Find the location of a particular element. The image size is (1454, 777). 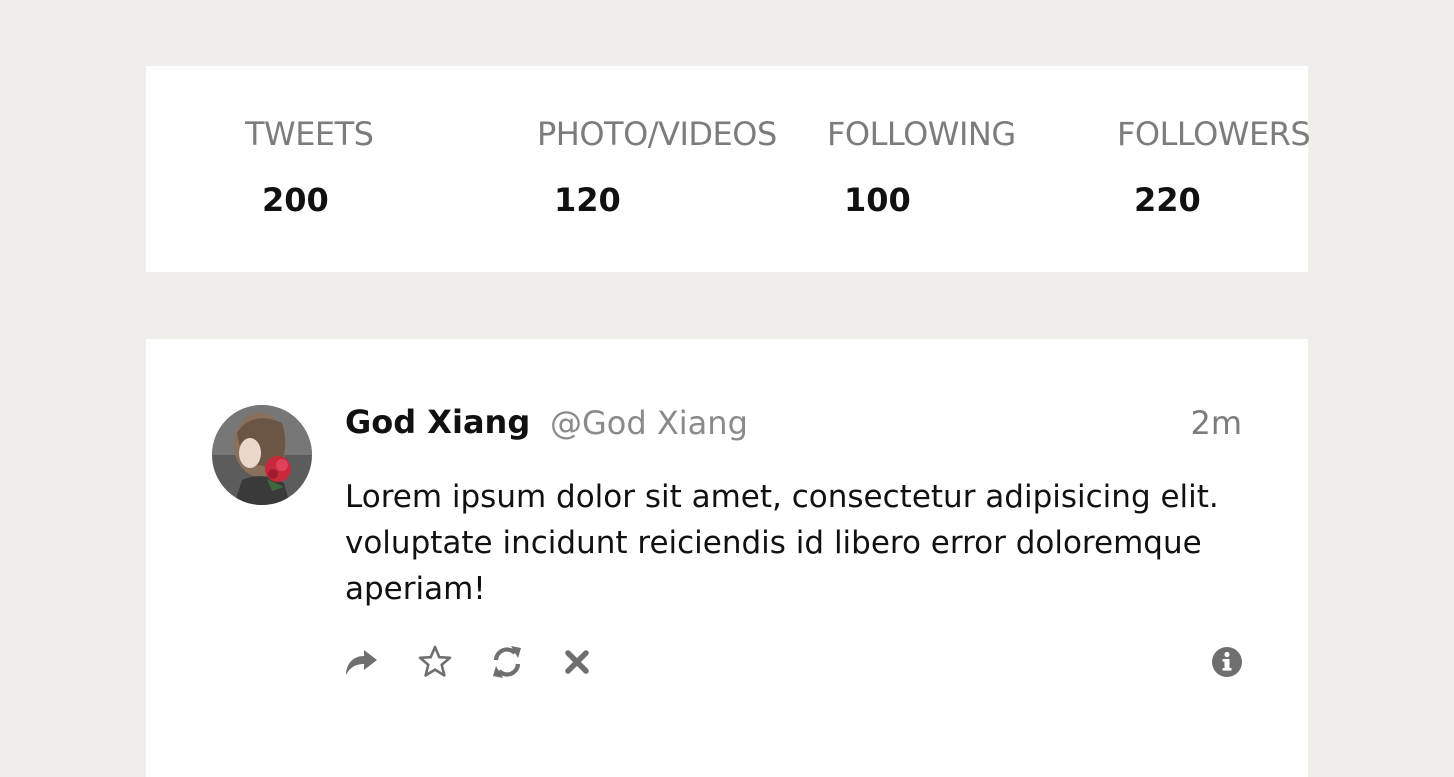

star-icon is located at coordinates (435, 662).